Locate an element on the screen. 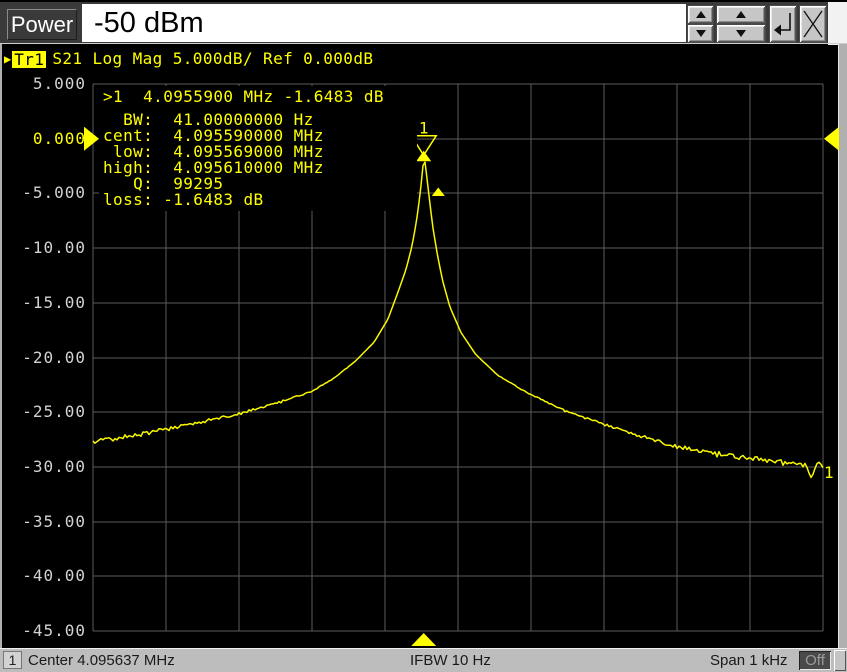  y-axis-label: -5.000 is located at coordinates (54, 192).